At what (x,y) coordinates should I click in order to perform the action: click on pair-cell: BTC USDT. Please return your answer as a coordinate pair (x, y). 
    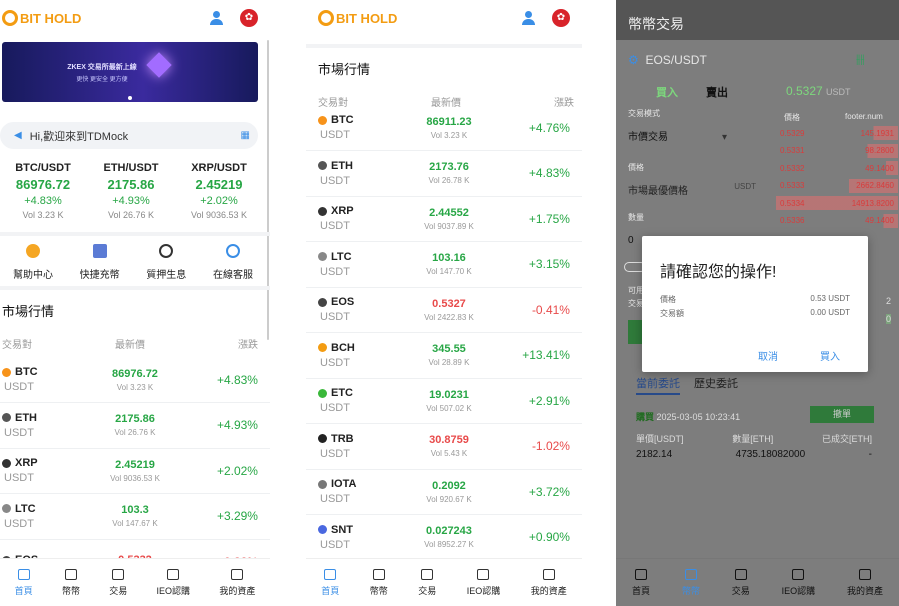
    Looking at the image, I should click on (360, 127).